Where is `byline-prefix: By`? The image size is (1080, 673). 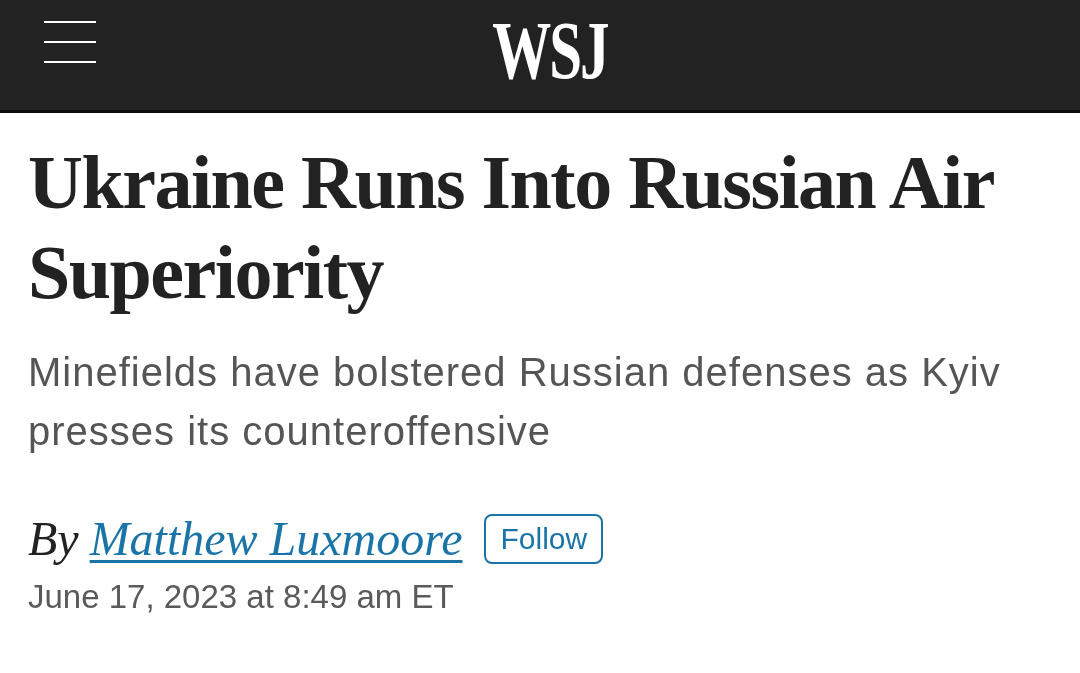 byline-prefix: By is located at coordinates (53, 538).